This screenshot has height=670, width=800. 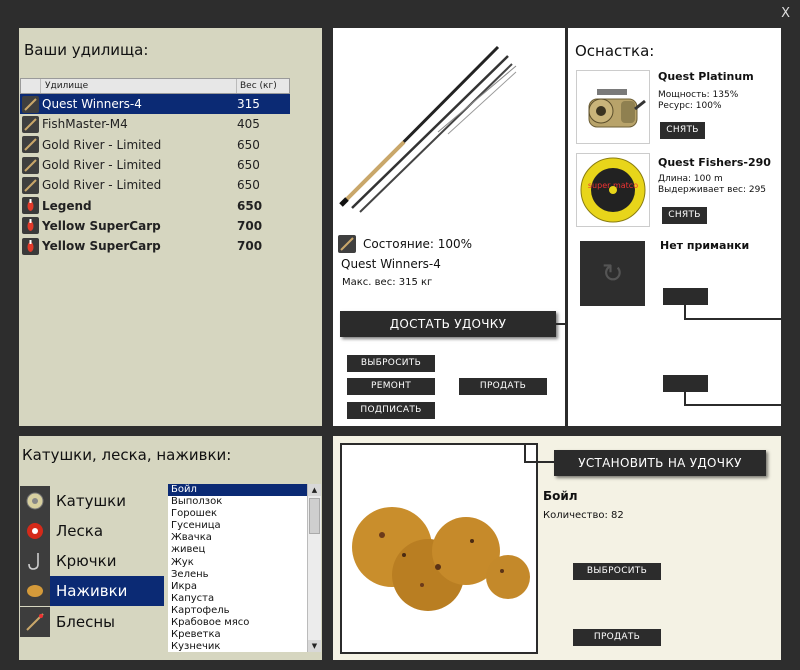 What do you see at coordinates (503, 386) in the screenshot?
I see `sell-rod-button: ПРОДАТЬ` at bounding box center [503, 386].